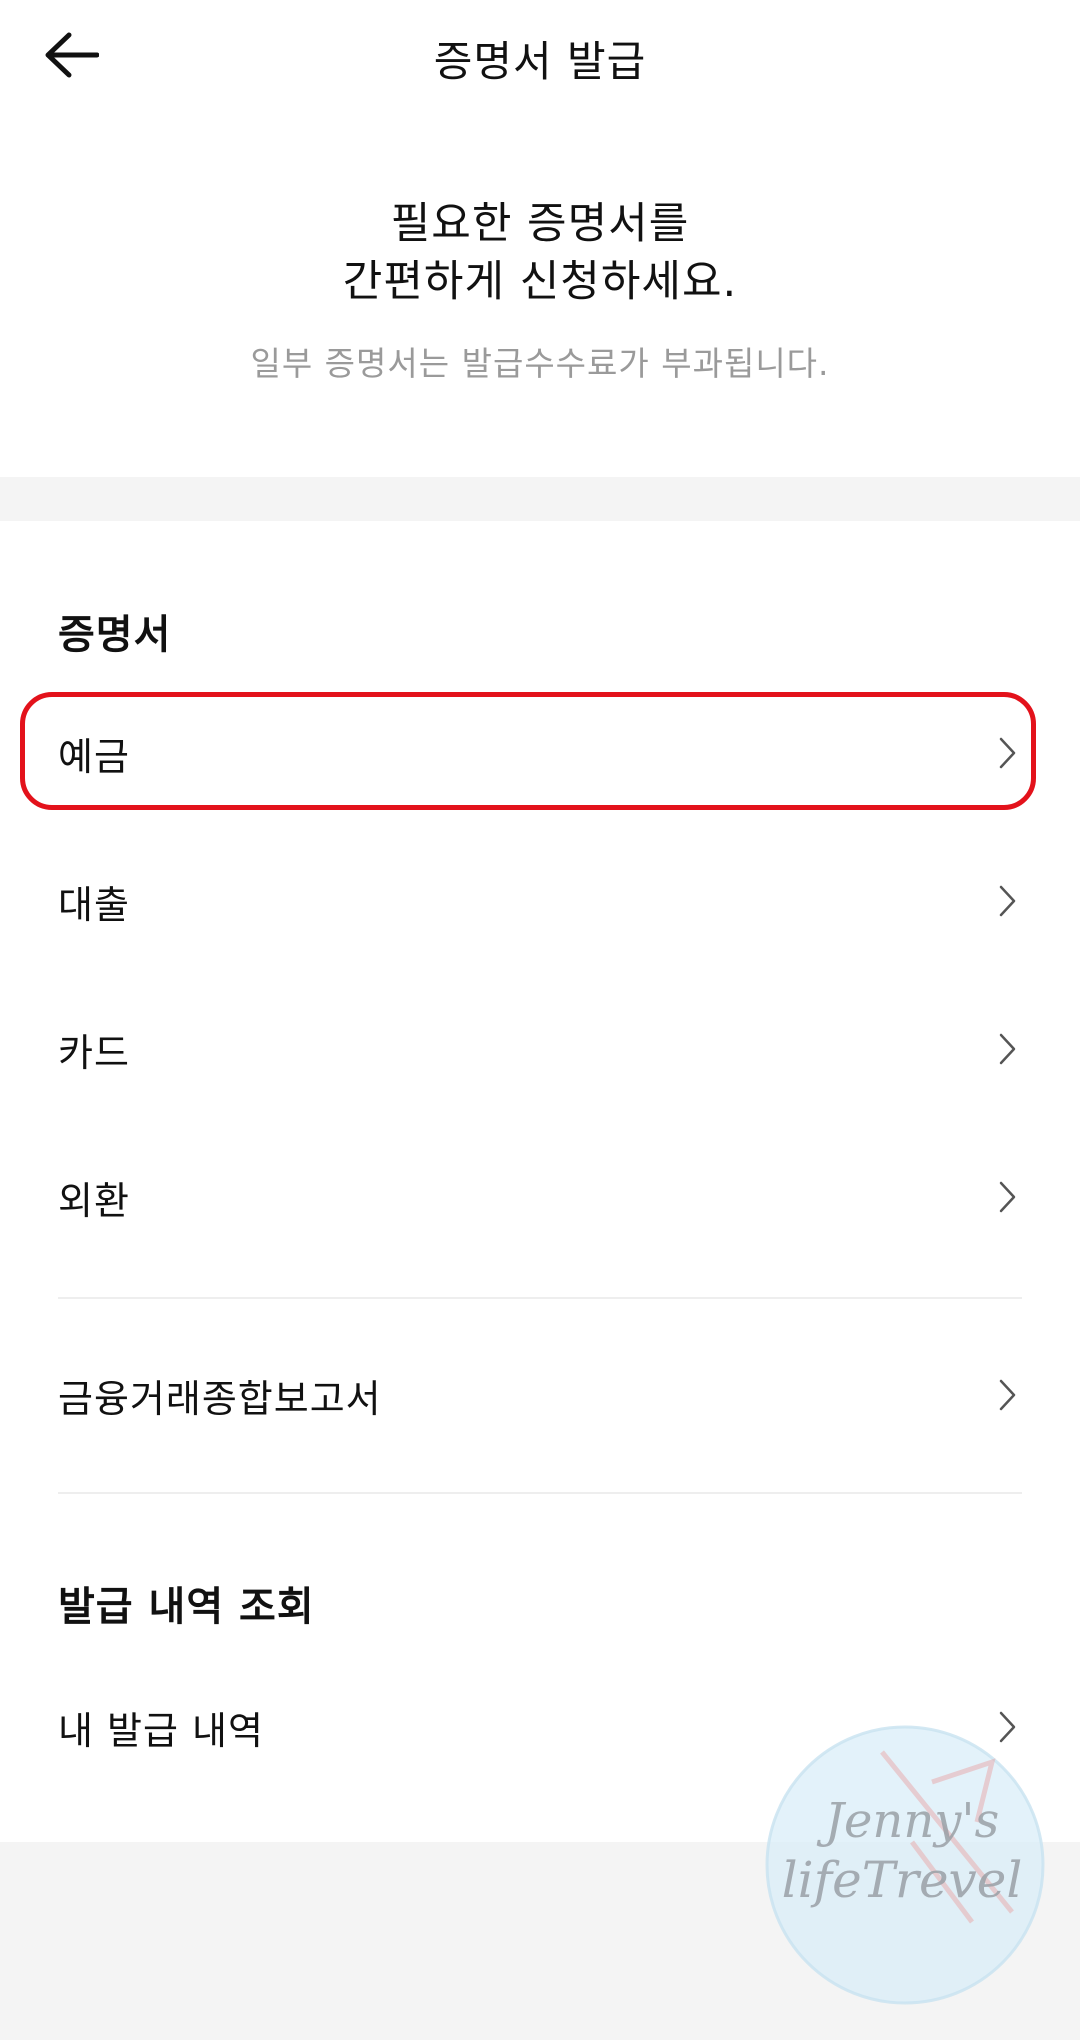 This screenshot has height=2040, width=1080. What do you see at coordinates (540, 1941) in the screenshot?
I see `footer-area` at bounding box center [540, 1941].